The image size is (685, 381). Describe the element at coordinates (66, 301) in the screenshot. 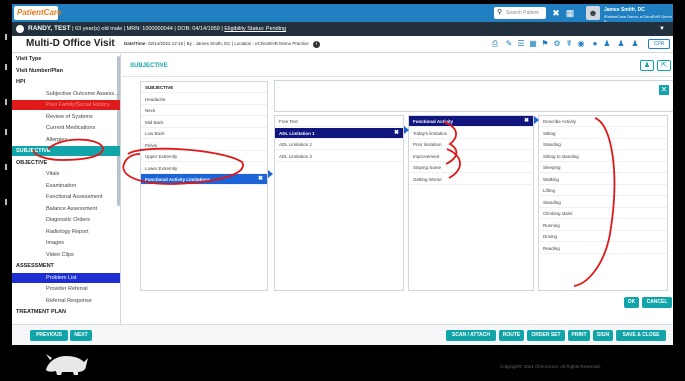

I see `sidebar-item: Referral Response` at that location.